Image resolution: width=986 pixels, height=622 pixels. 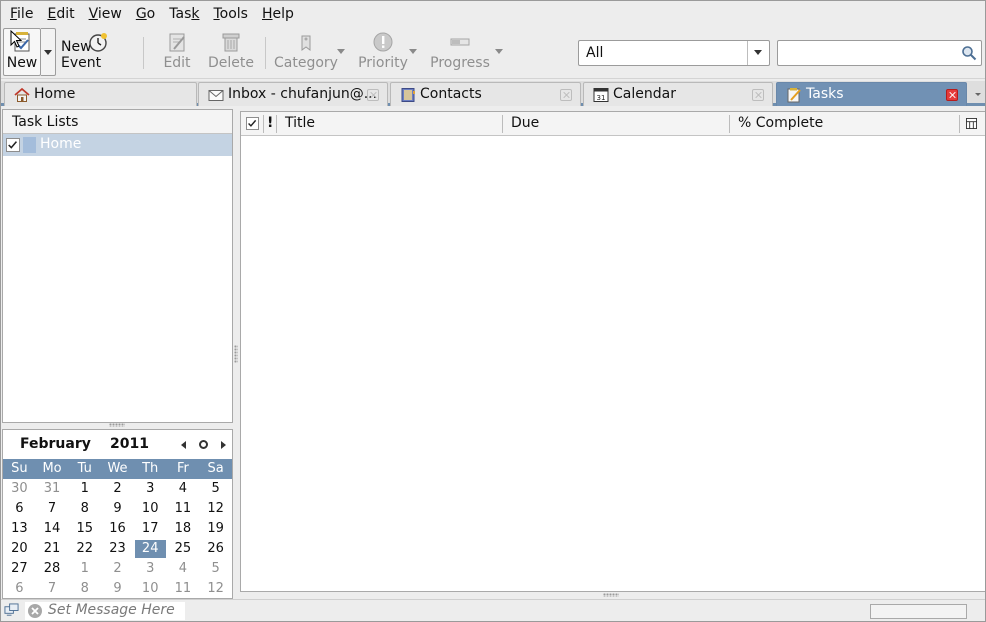 What do you see at coordinates (129, 444) in the screenshot?
I see `mini-calendar-year: 2011` at bounding box center [129, 444].